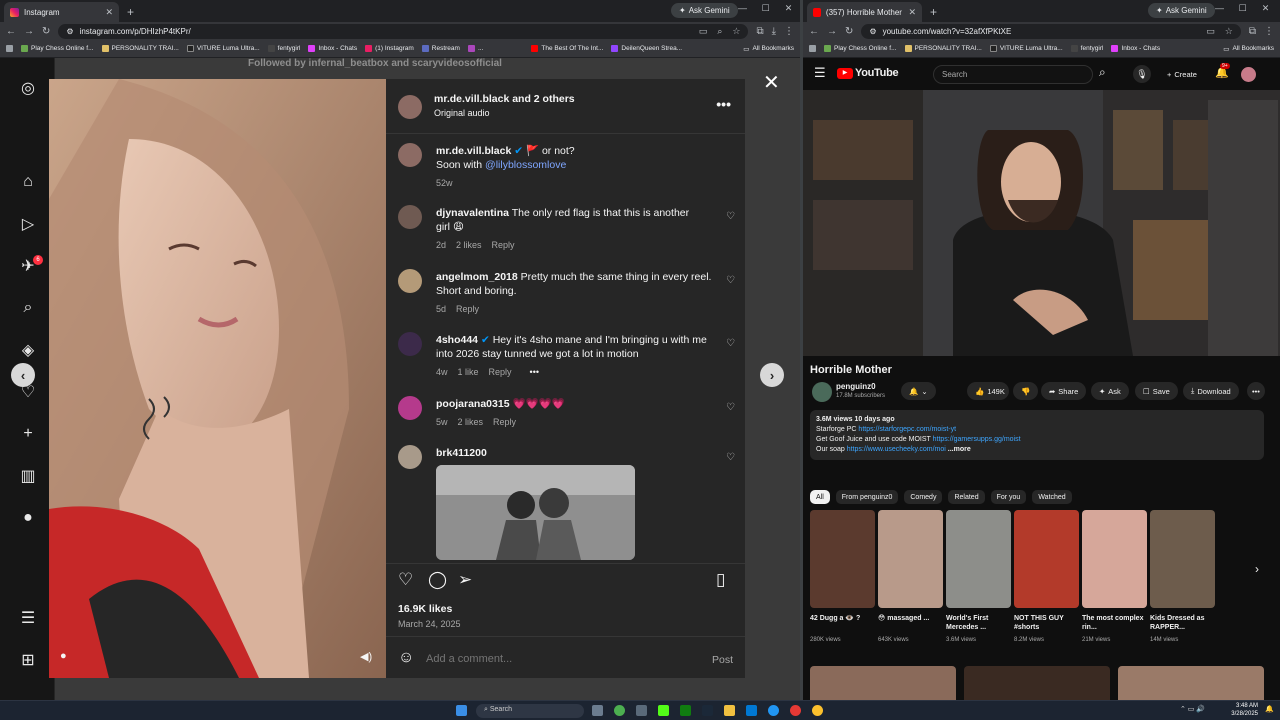 The width and height of the screenshot is (1280, 720). What do you see at coordinates (1046, 623) in the screenshot?
I see `short-title: NOT THIS GUY #shorts` at bounding box center [1046, 623].